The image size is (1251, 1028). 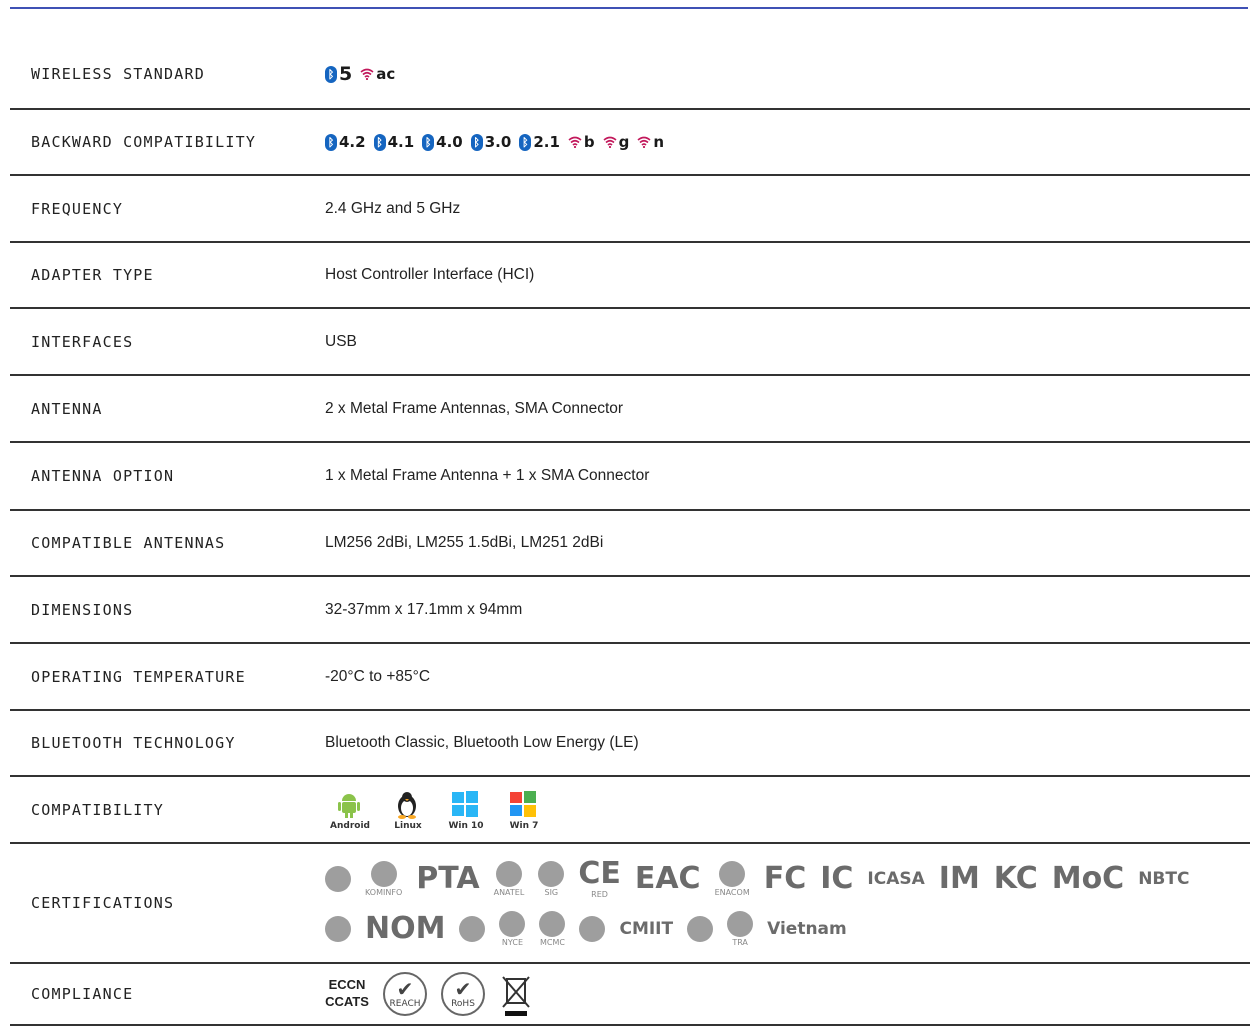 I want to click on mcmc-icon: MCMC, so click(x=552, y=929).